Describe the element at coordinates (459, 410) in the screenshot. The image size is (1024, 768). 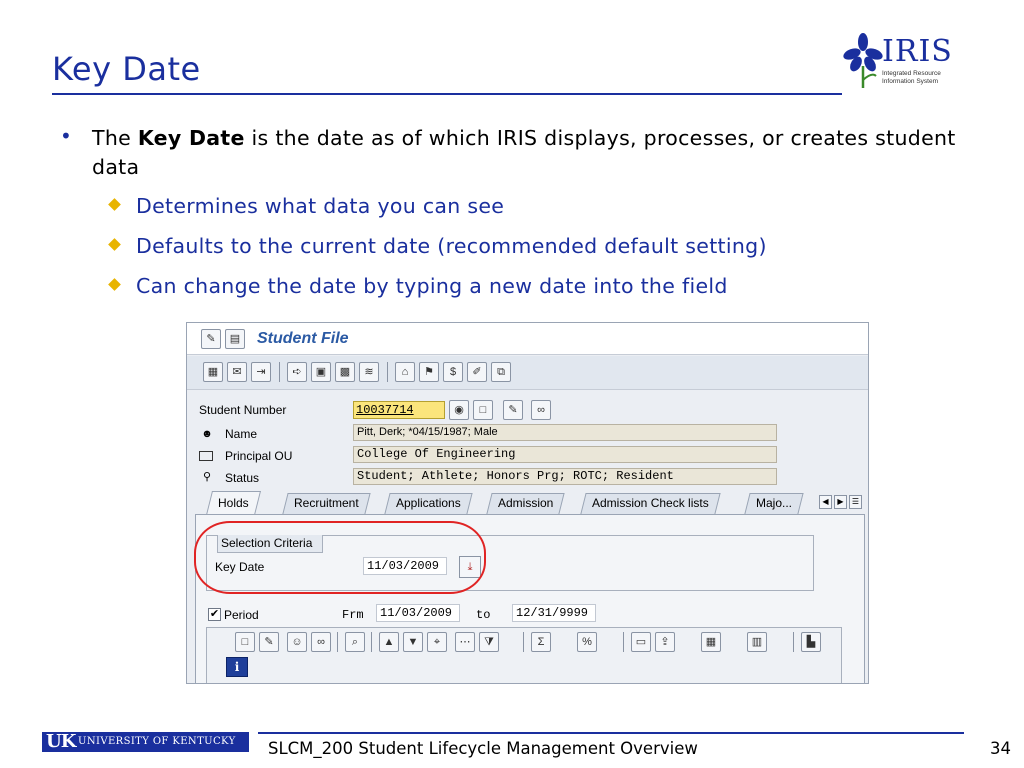
I see `display-icon: ◉` at that location.